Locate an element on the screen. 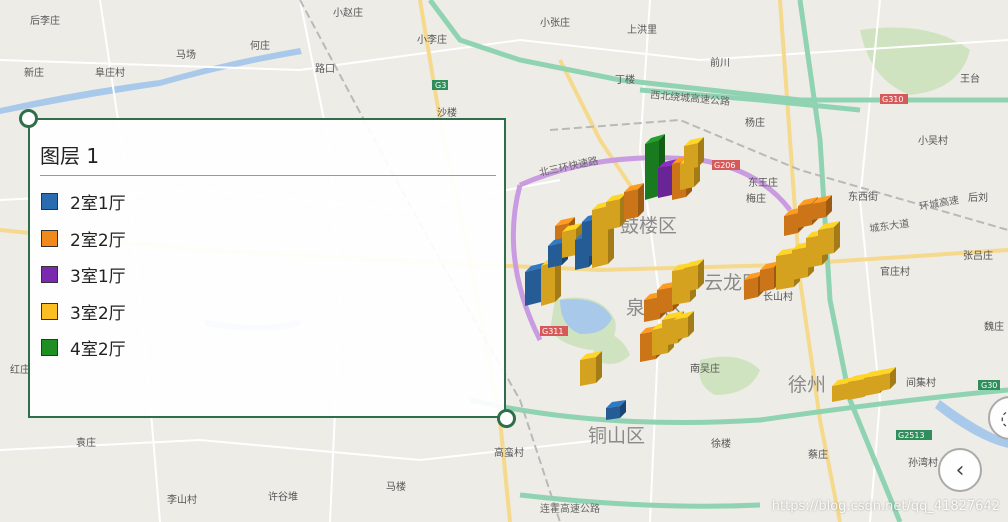 This screenshot has height=522, width=1008. legend-item: 2室1厅 is located at coordinates (83, 202).